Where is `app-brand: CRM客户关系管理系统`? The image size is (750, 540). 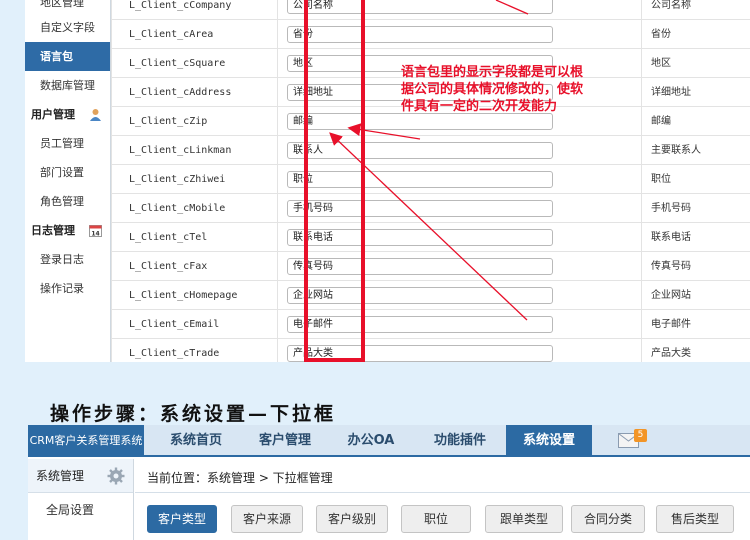 app-brand: CRM客户关系管理系统 is located at coordinates (86, 441).